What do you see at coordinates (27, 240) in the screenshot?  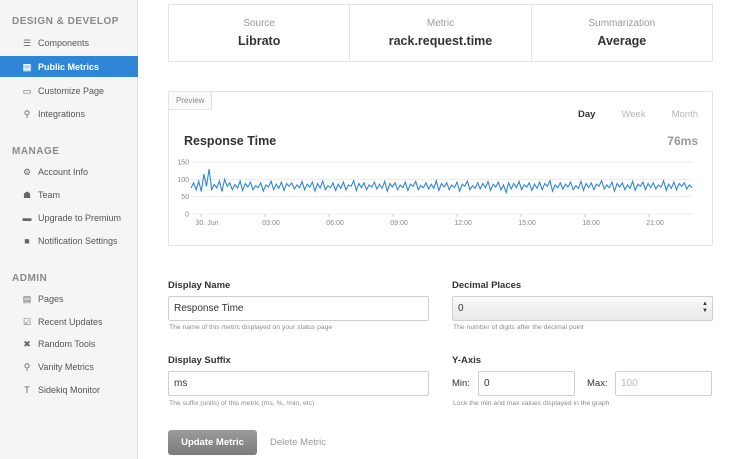 I see `envelope-icon: ■` at bounding box center [27, 240].